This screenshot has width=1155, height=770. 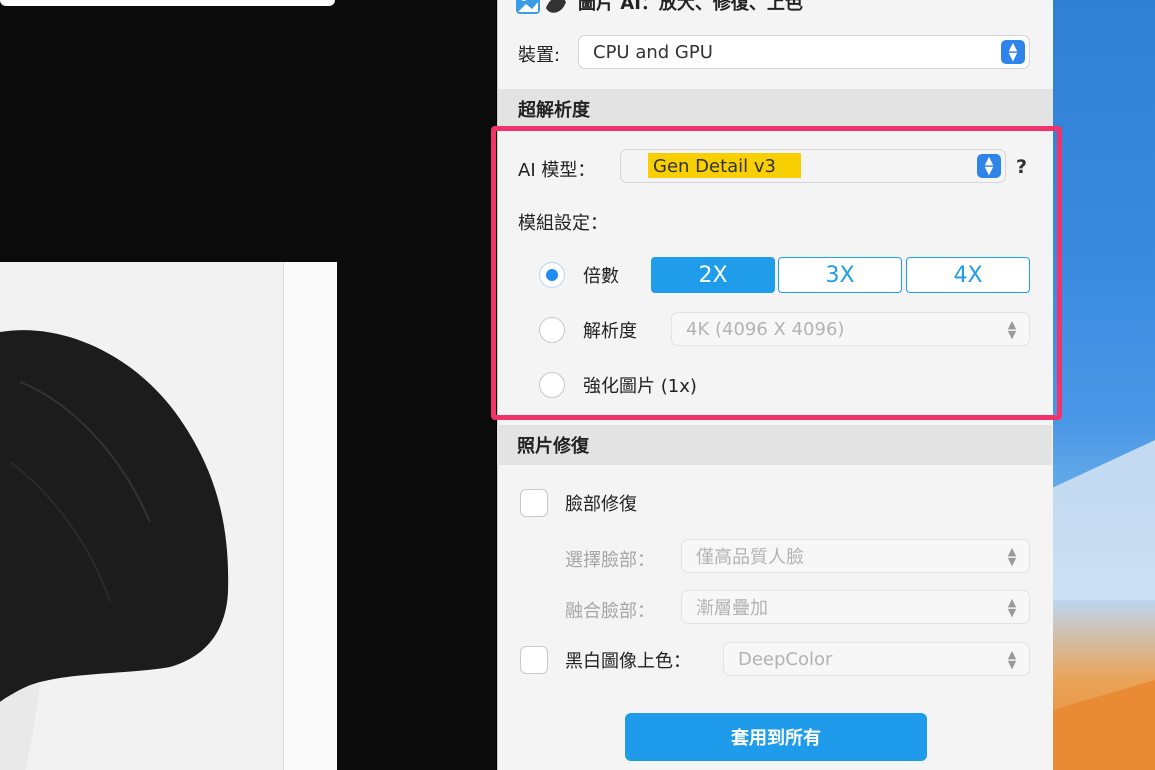 I want to click on app-photo-ai-icon, so click(x=541, y=7).